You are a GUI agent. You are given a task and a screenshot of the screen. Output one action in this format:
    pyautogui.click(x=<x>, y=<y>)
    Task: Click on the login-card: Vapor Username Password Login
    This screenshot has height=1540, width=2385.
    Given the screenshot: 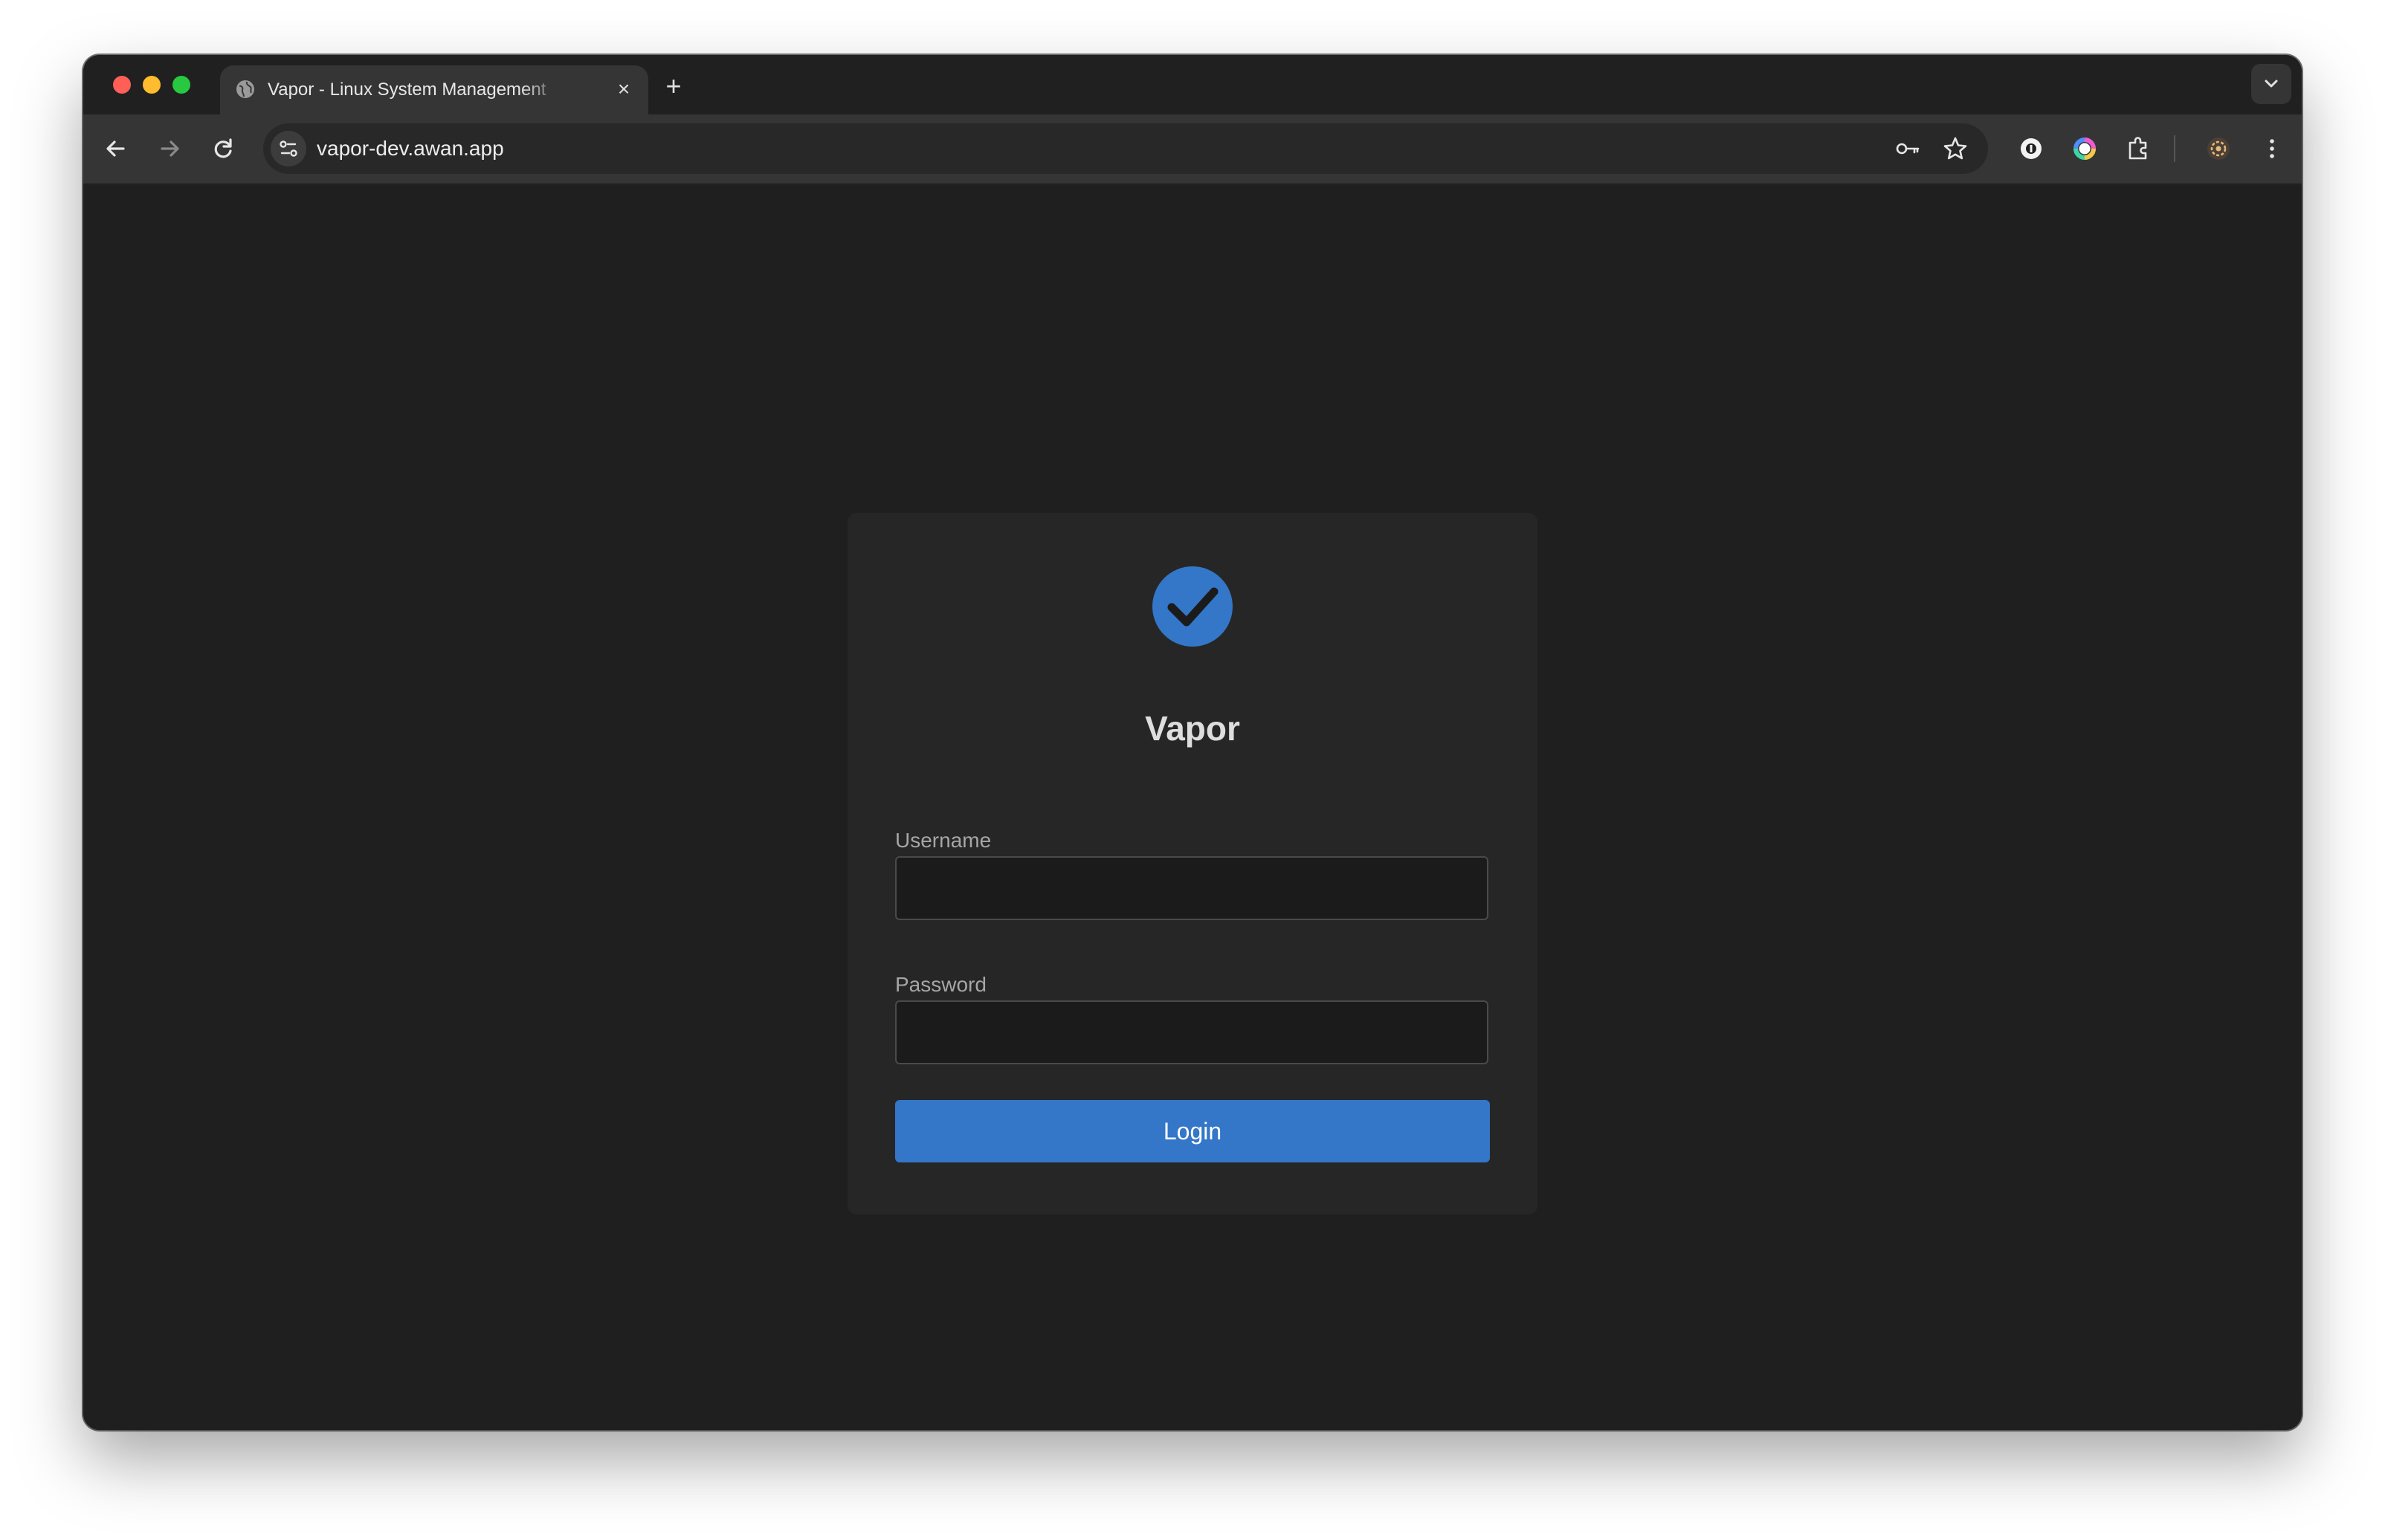 What is the action you would take?
    pyautogui.click(x=1192, y=863)
    